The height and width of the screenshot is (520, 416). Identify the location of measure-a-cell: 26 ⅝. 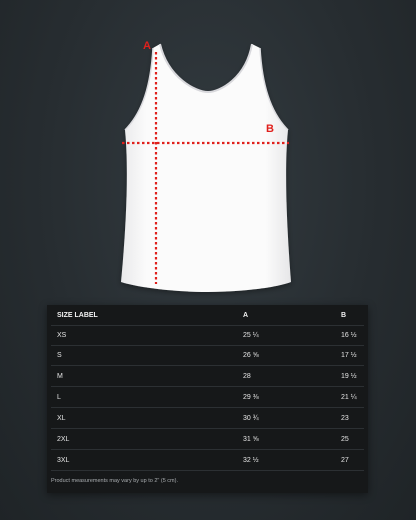
(251, 355).